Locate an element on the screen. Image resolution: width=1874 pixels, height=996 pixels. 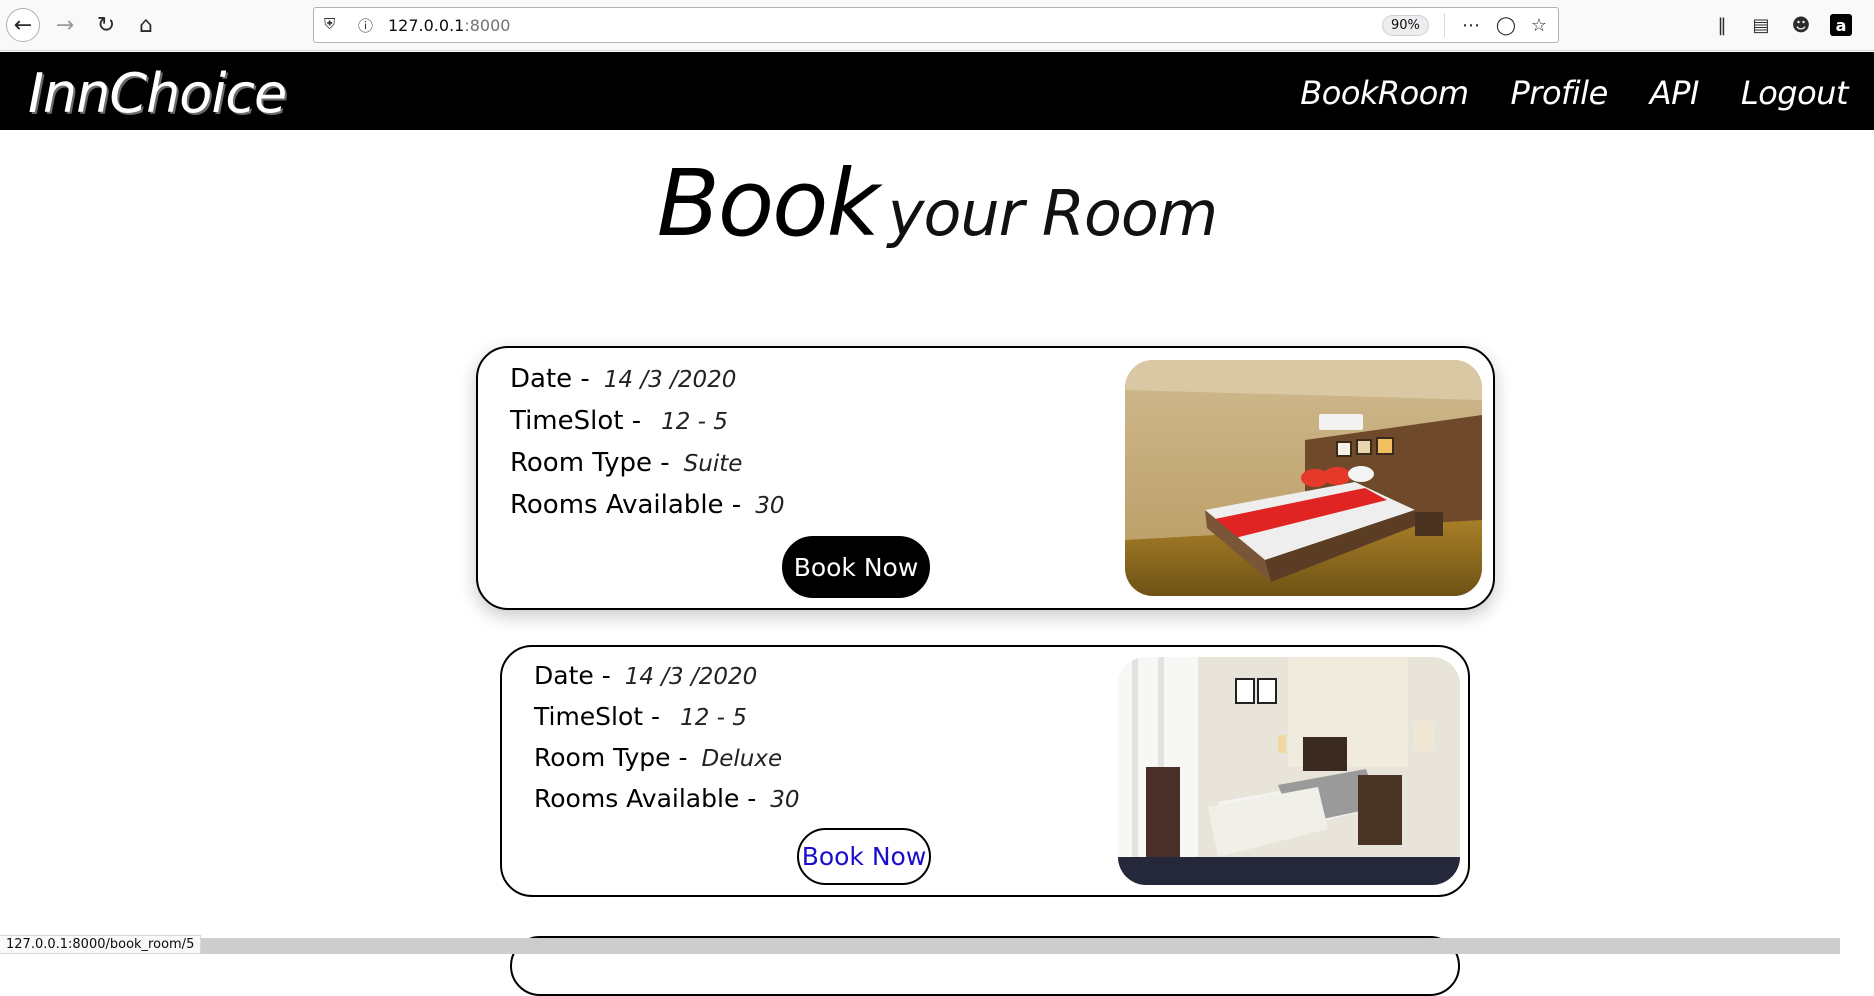
pocket-icon: ◯ is located at coordinates (1506, 25).